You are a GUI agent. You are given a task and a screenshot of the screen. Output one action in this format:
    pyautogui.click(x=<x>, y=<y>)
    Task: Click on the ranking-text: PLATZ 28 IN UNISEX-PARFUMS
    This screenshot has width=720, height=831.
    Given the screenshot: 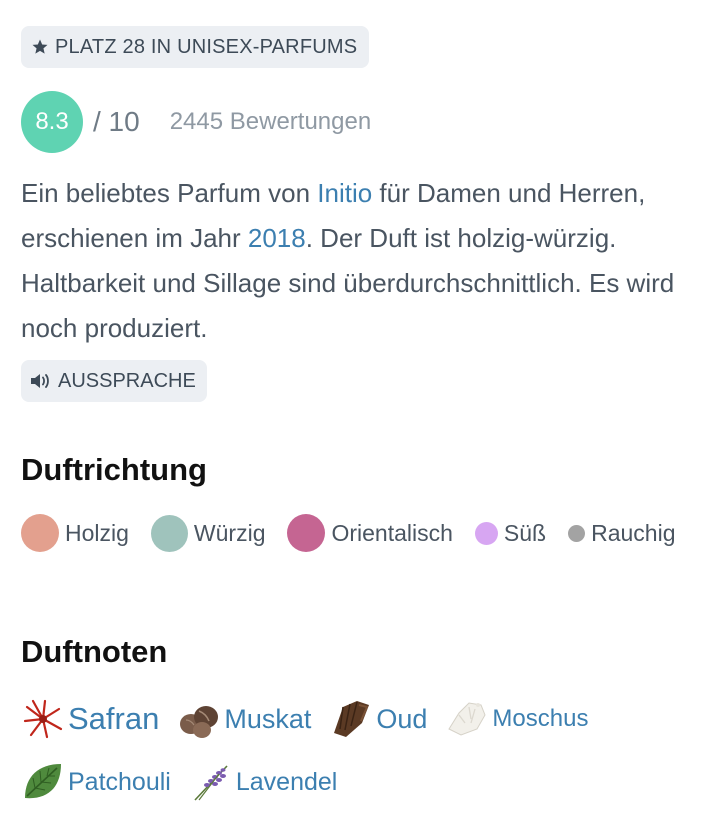 What is the action you would take?
    pyautogui.click(x=206, y=46)
    